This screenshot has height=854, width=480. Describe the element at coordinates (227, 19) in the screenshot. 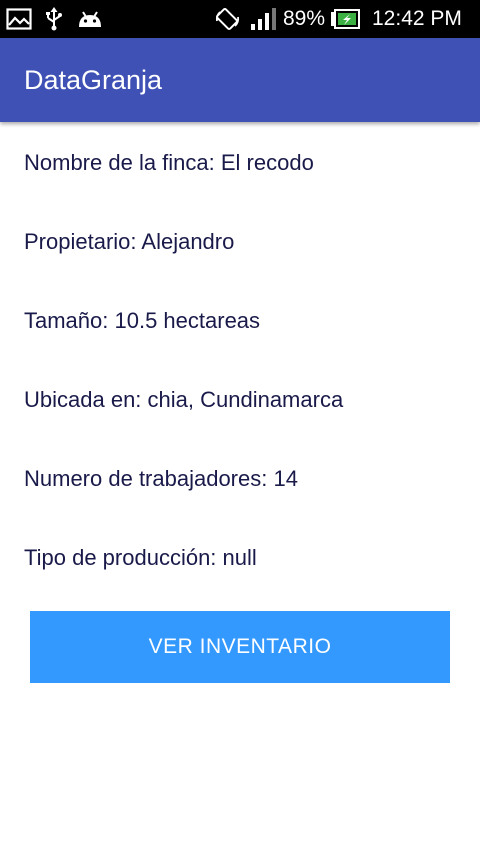

I see `screen-rotation-icon` at that location.